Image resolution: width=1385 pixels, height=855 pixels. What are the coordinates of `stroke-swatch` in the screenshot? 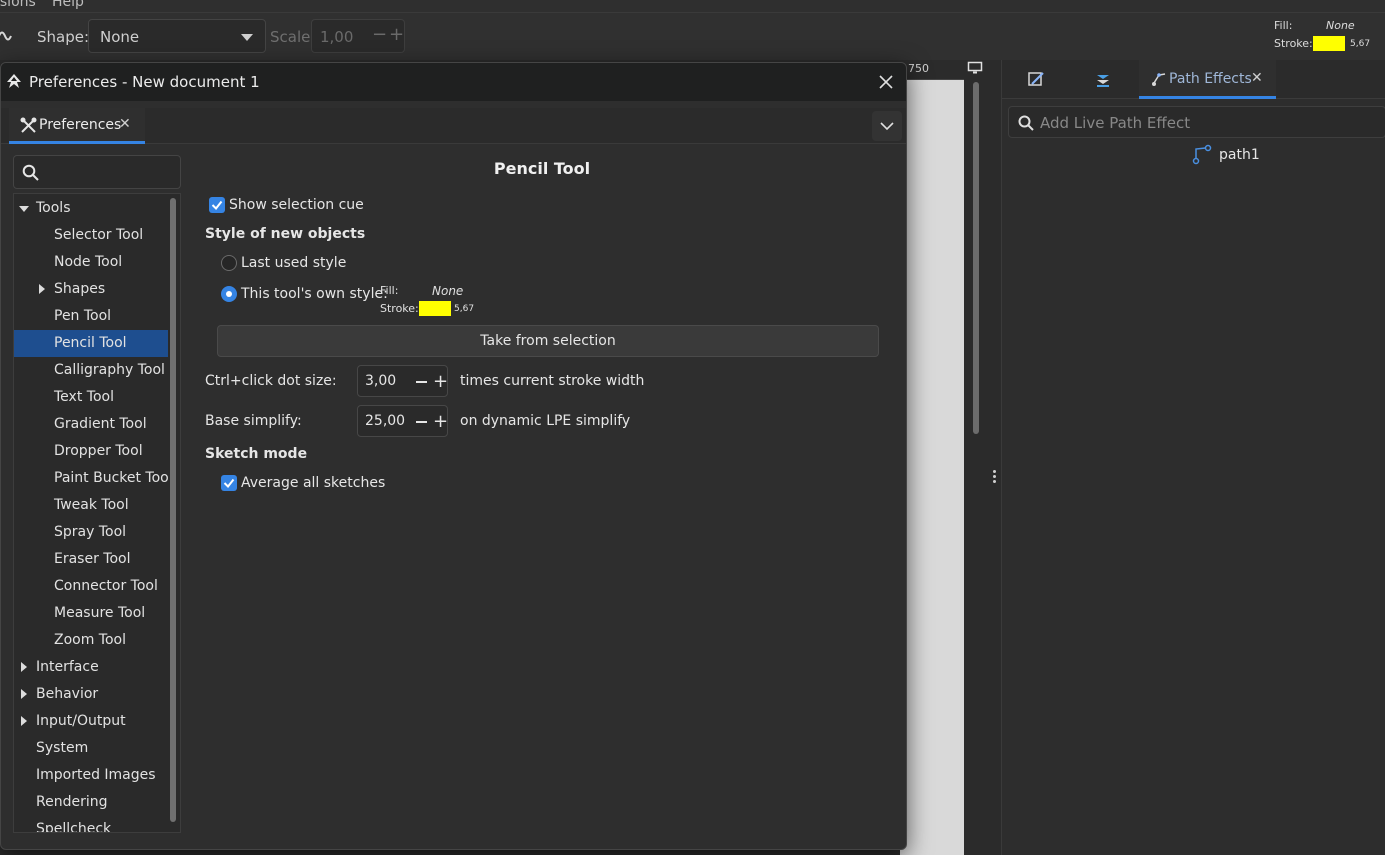 It's located at (1329, 43).